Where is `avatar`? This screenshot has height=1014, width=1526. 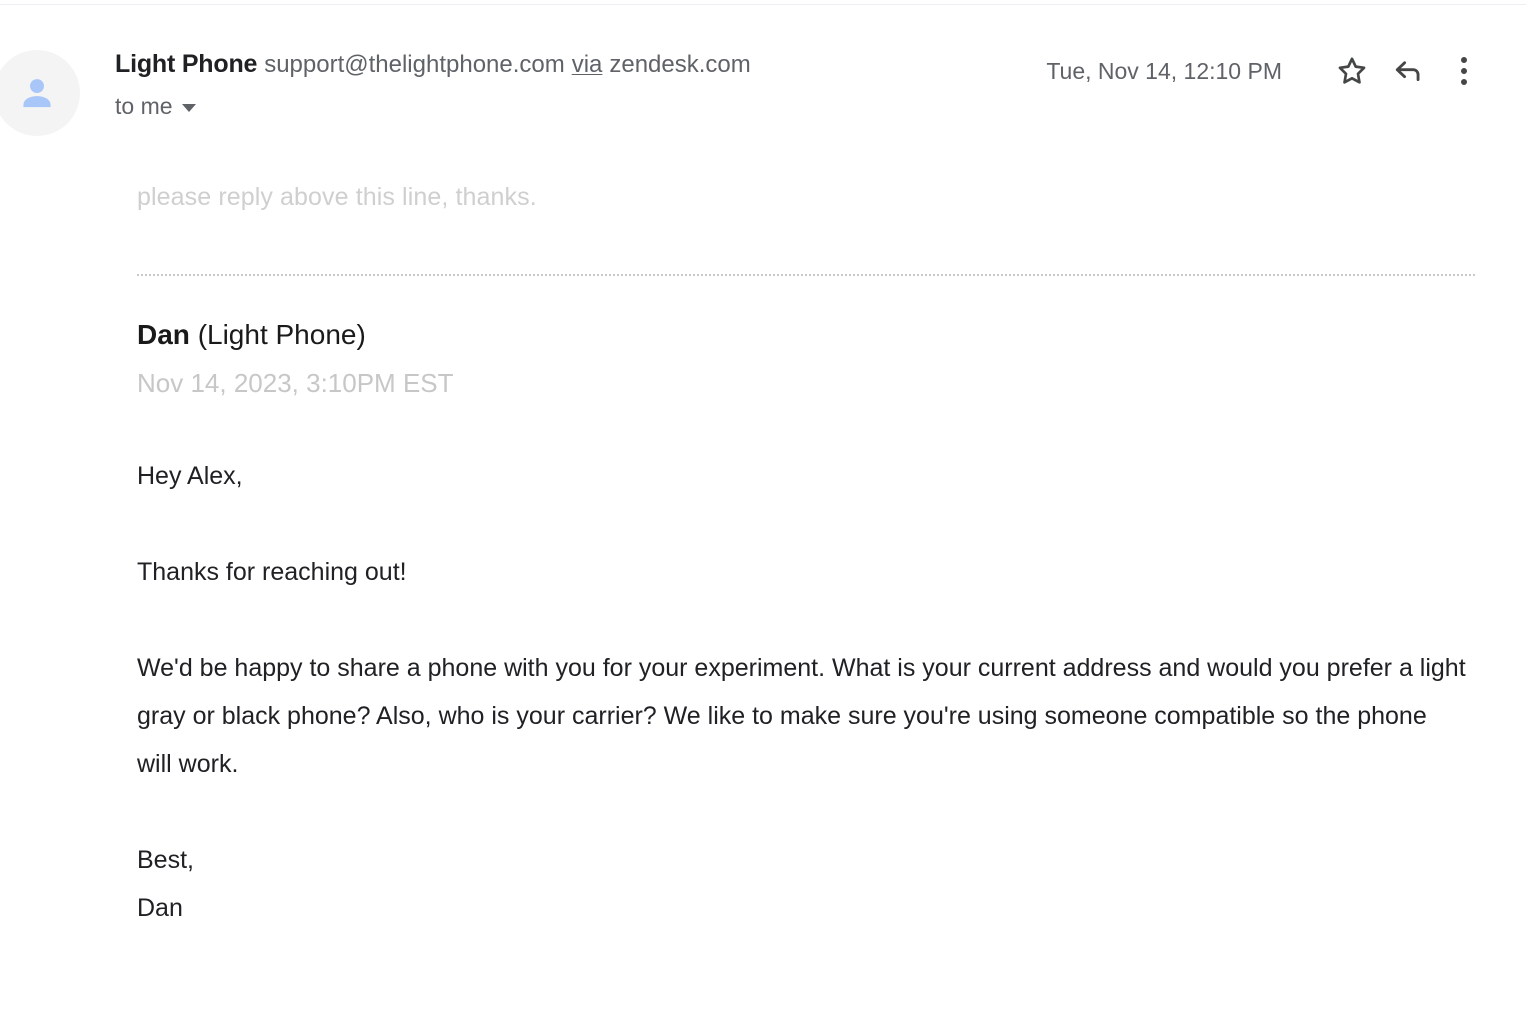 avatar is located at coordinates (40, 93).